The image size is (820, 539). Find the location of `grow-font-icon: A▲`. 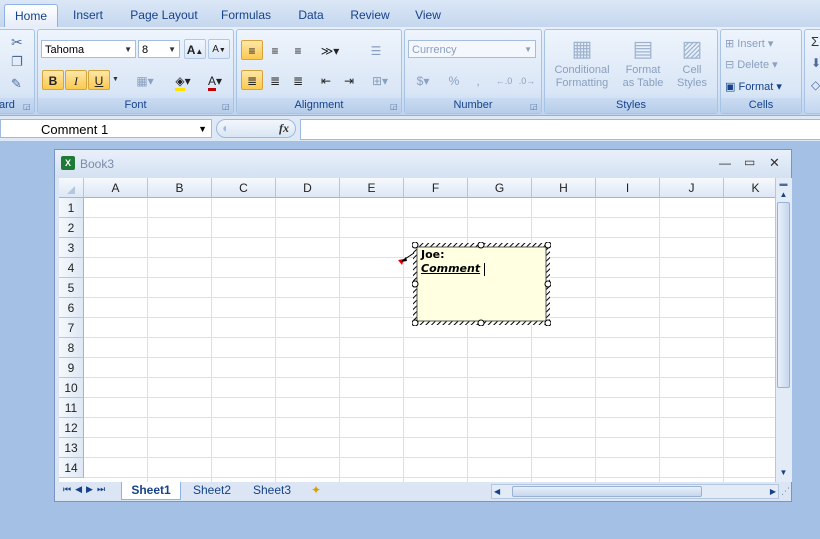

grow-font-icon: A▲ is located at coordinates (195, 49).